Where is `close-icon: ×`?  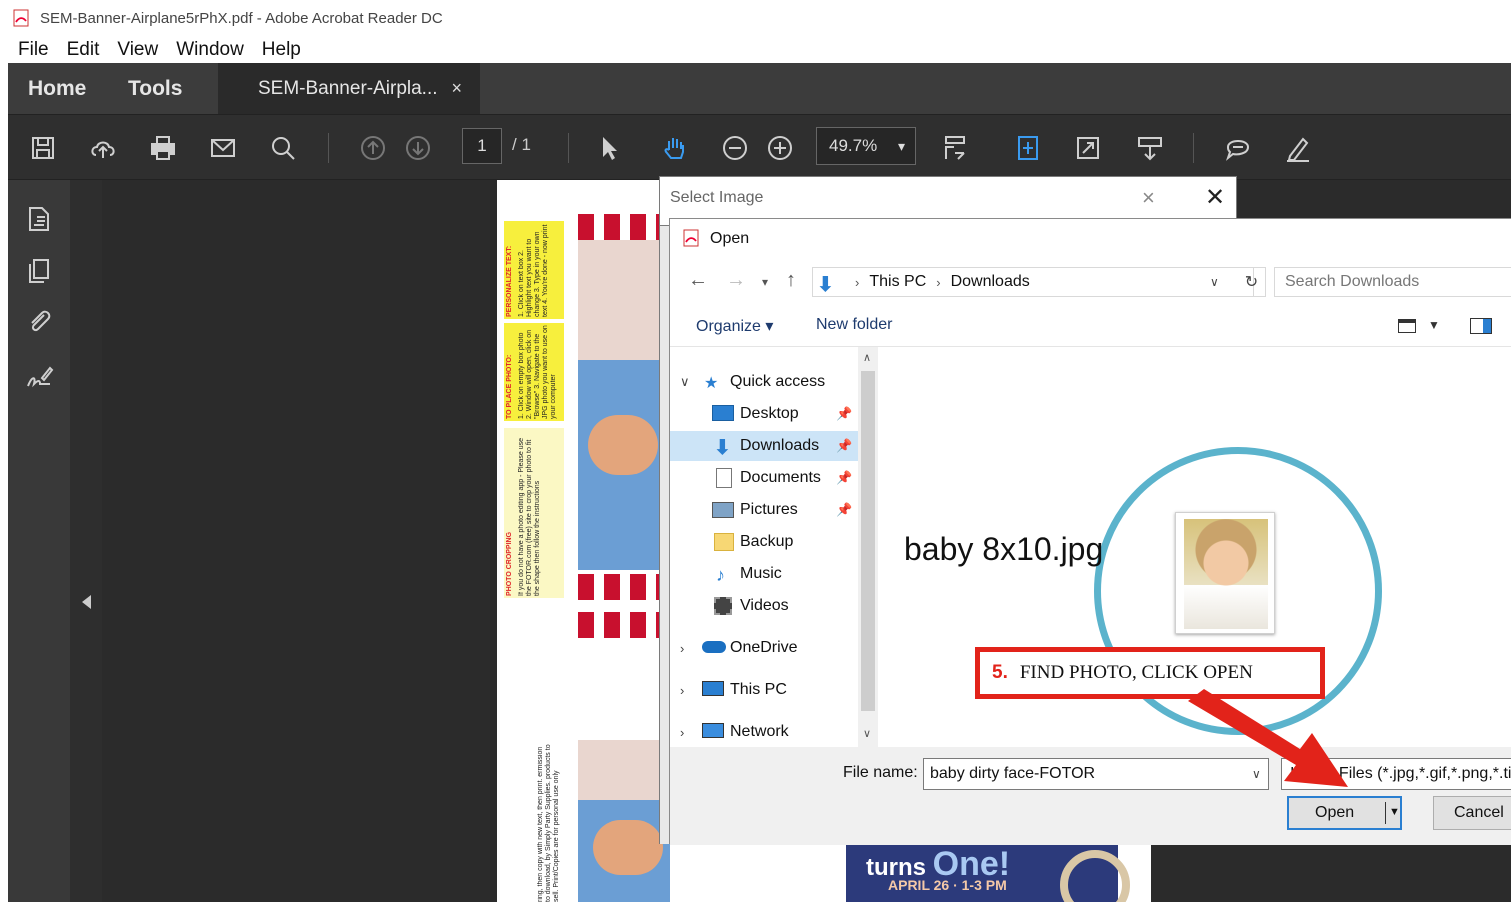 close-icon: × is located at coordinates (1148, 198).